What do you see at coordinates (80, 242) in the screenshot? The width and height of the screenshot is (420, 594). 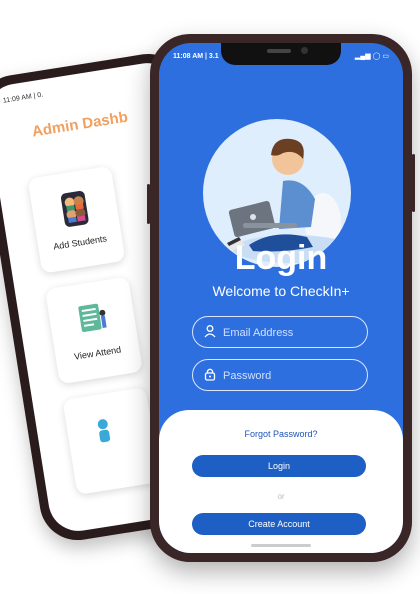 I see `card-label: Add Students` at bounding box center [80, 242].